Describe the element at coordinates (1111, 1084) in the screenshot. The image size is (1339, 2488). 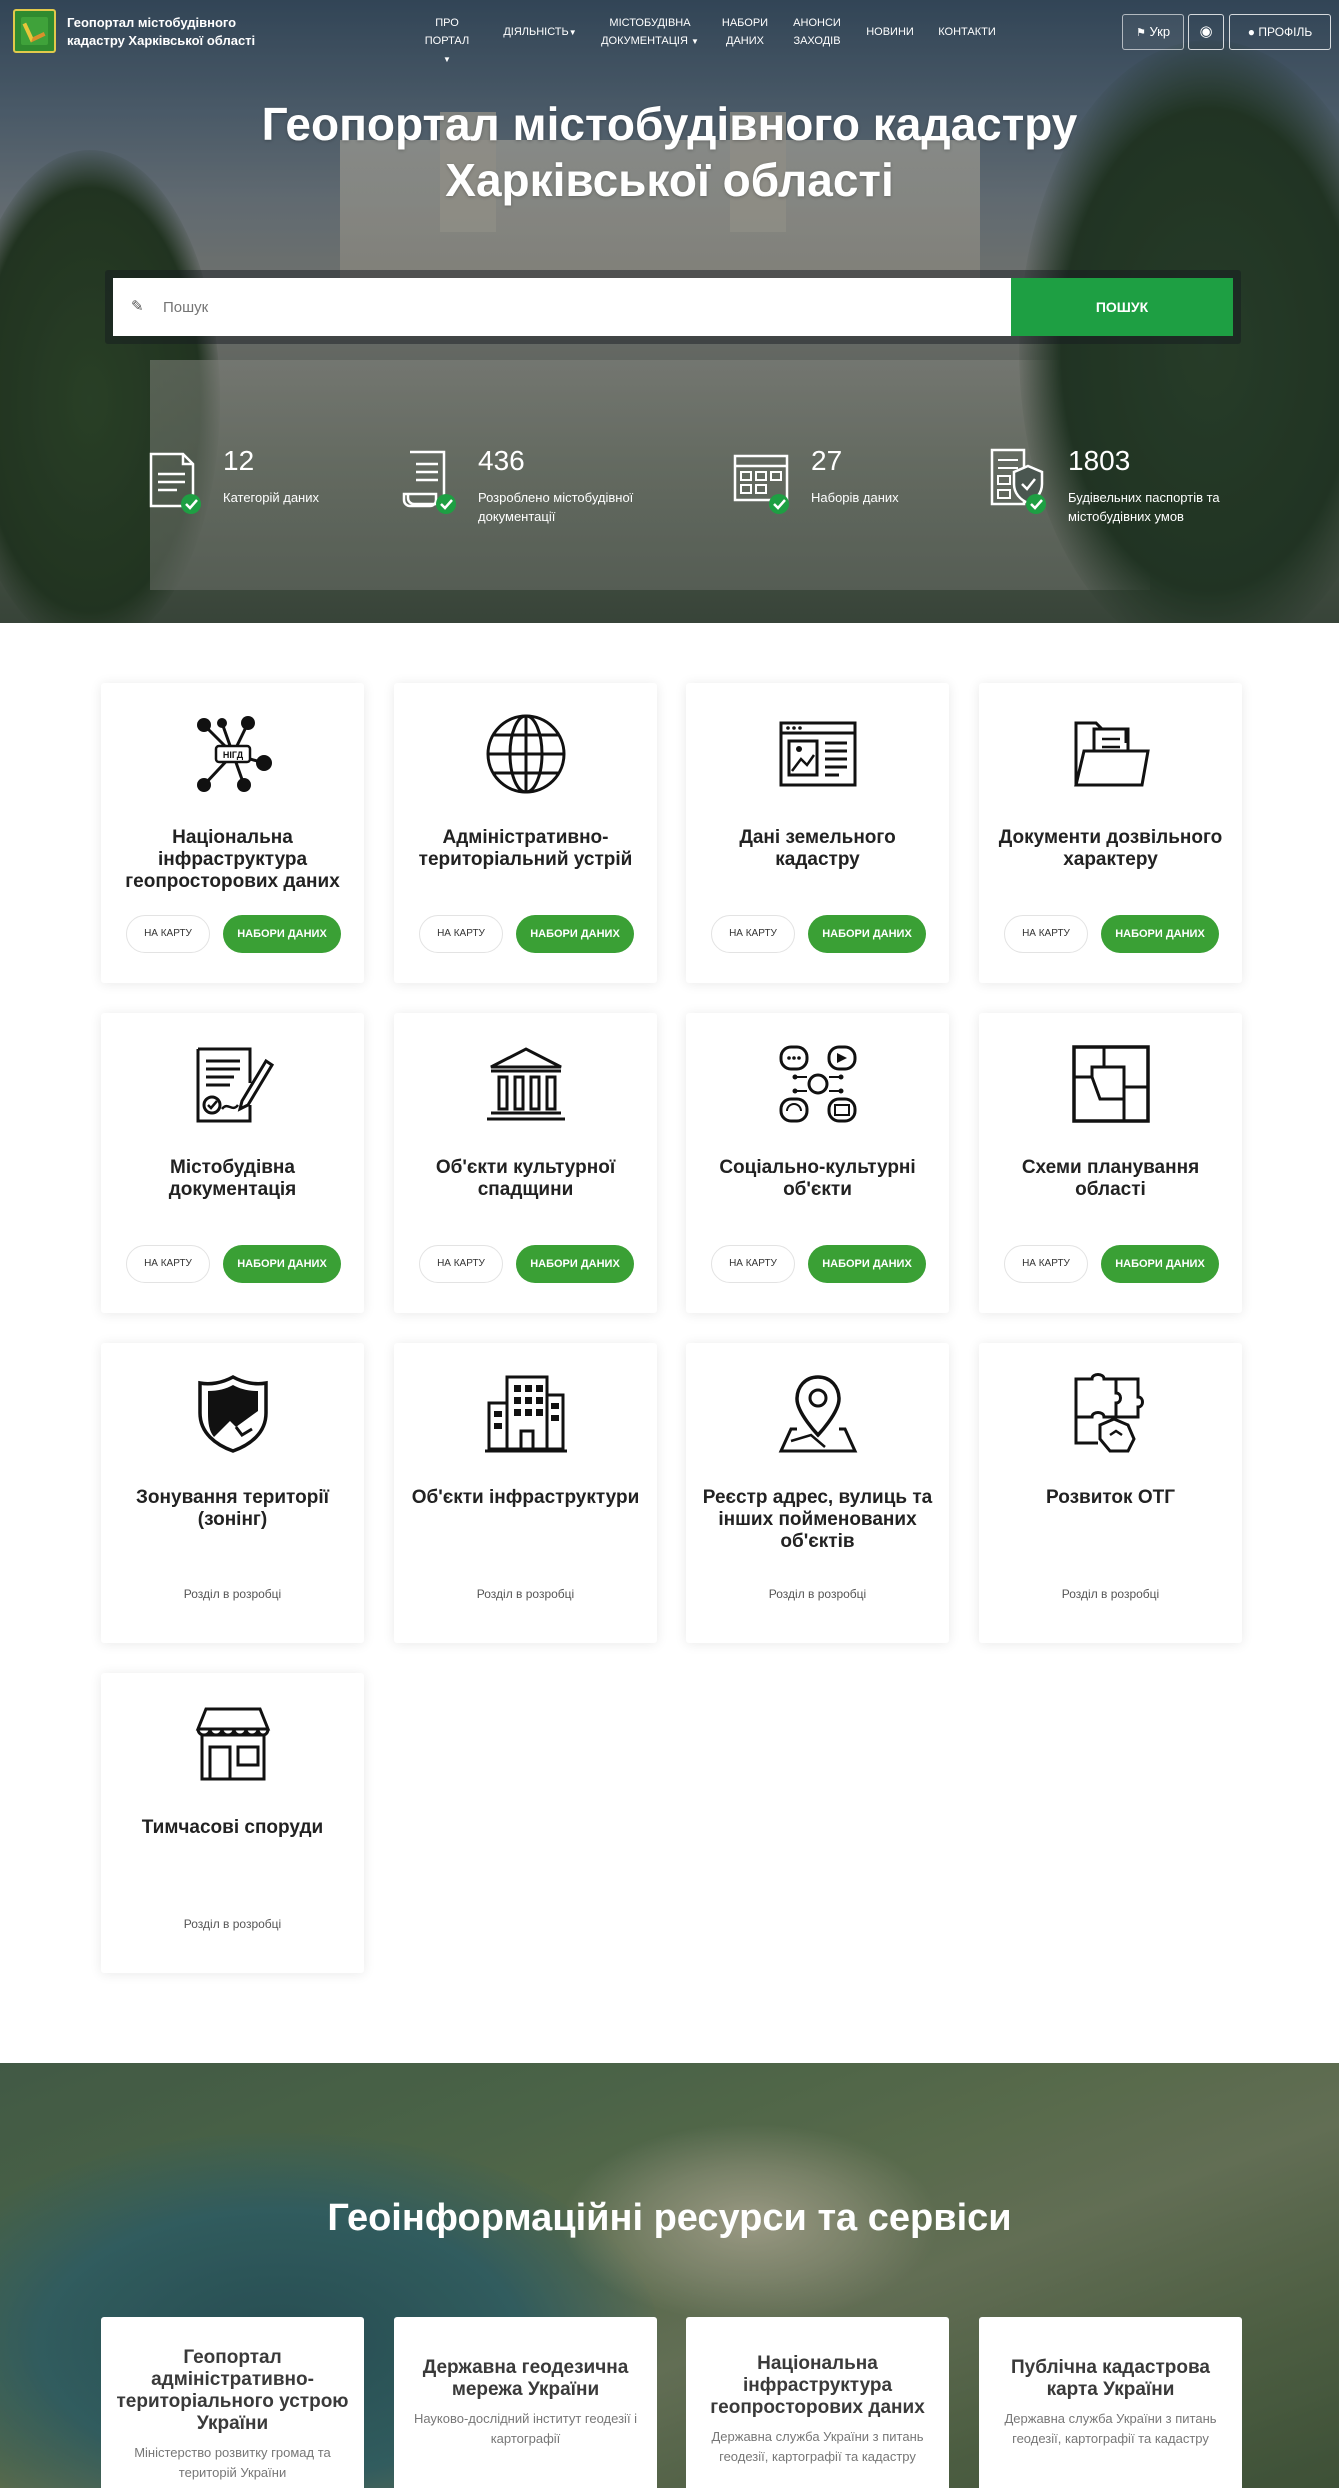
I see `floor-plan-icon` at that location.